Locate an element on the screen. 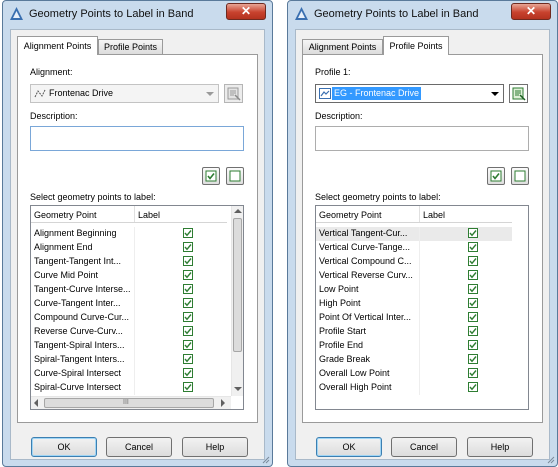 This screenshot has height=467, width=558. table-row: Overall Low Point is located at coordinates (414, 374).